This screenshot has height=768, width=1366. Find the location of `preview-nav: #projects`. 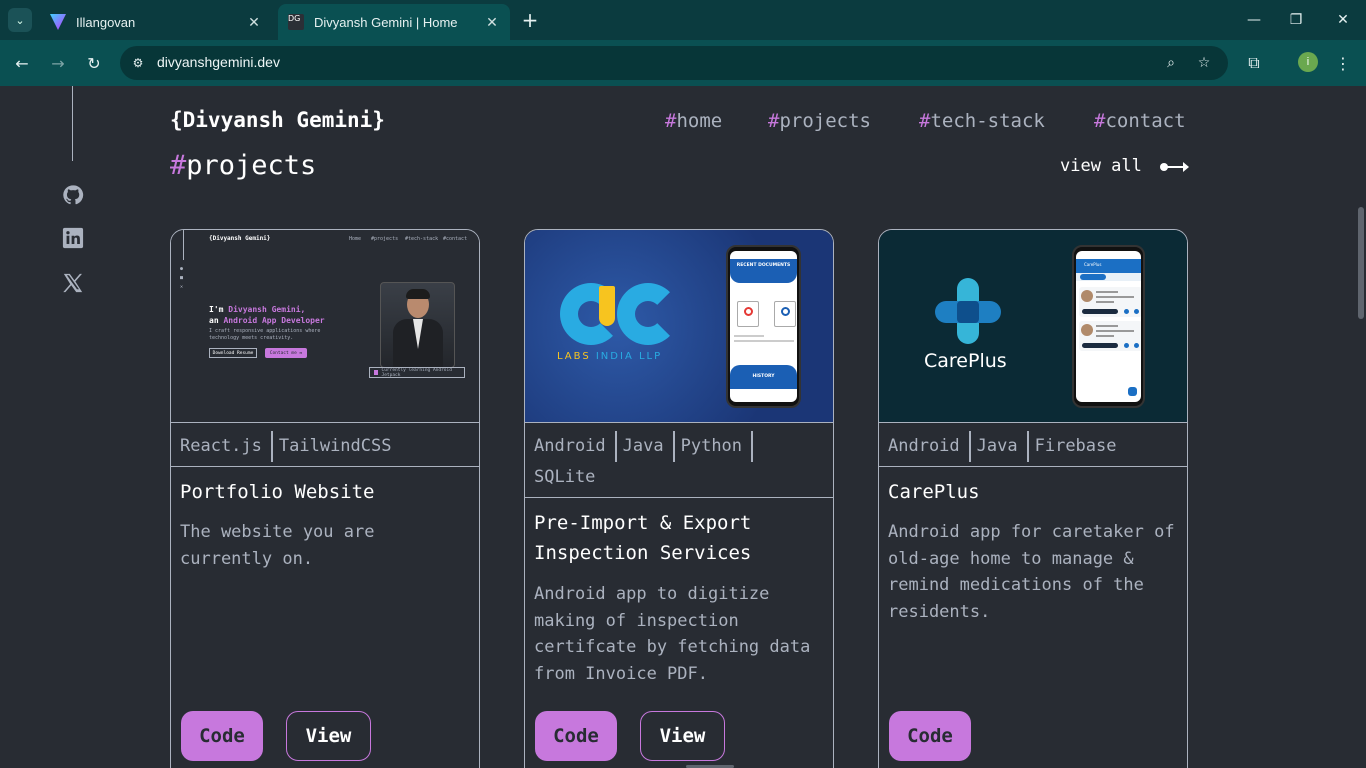

preview-nav: #projects is located at coordinates (385, 239).